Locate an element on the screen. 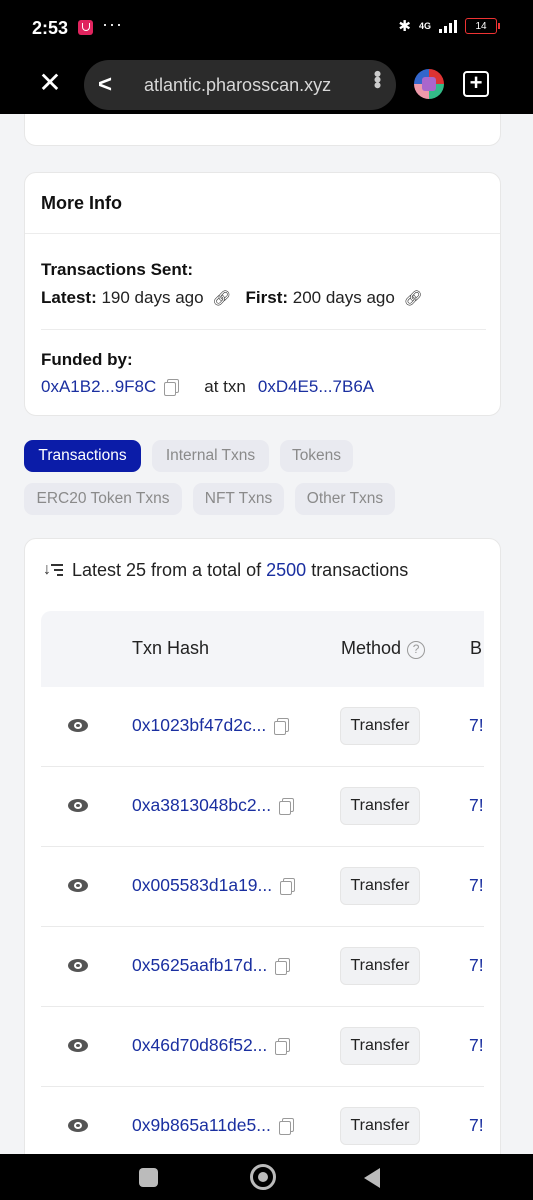 This screenshot has width=533, height=1200. latest-label: Latest: is located at coordinates (69, 297).